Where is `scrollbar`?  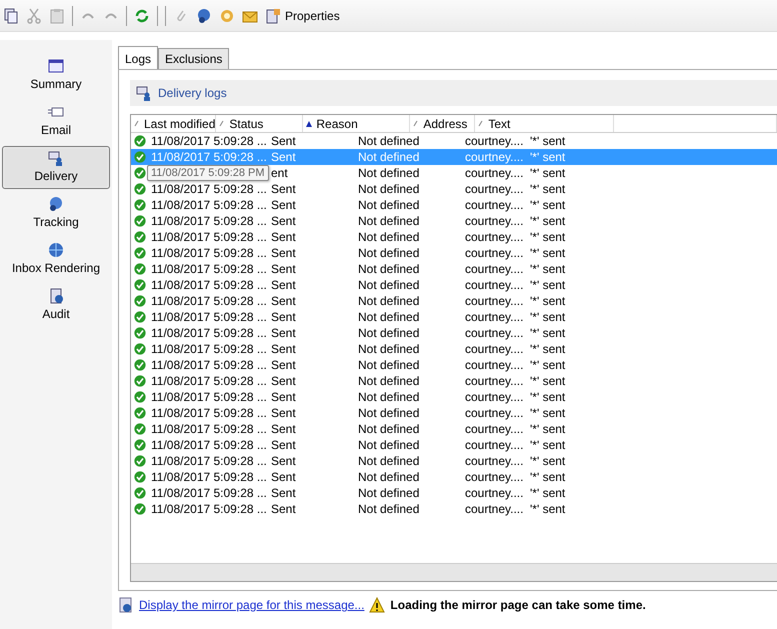 scrollbar is located at coordinates (454, 572).